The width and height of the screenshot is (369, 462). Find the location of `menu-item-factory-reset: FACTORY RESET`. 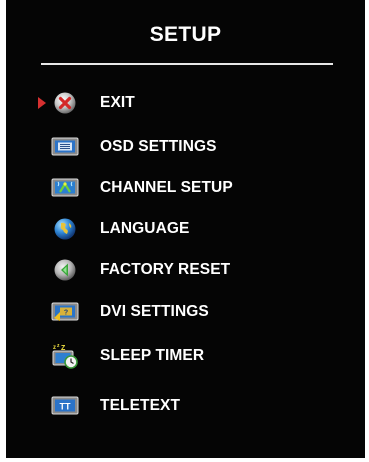

menu-item-factory-reset: FACTORY RESET is located at coordinates (188, 270).